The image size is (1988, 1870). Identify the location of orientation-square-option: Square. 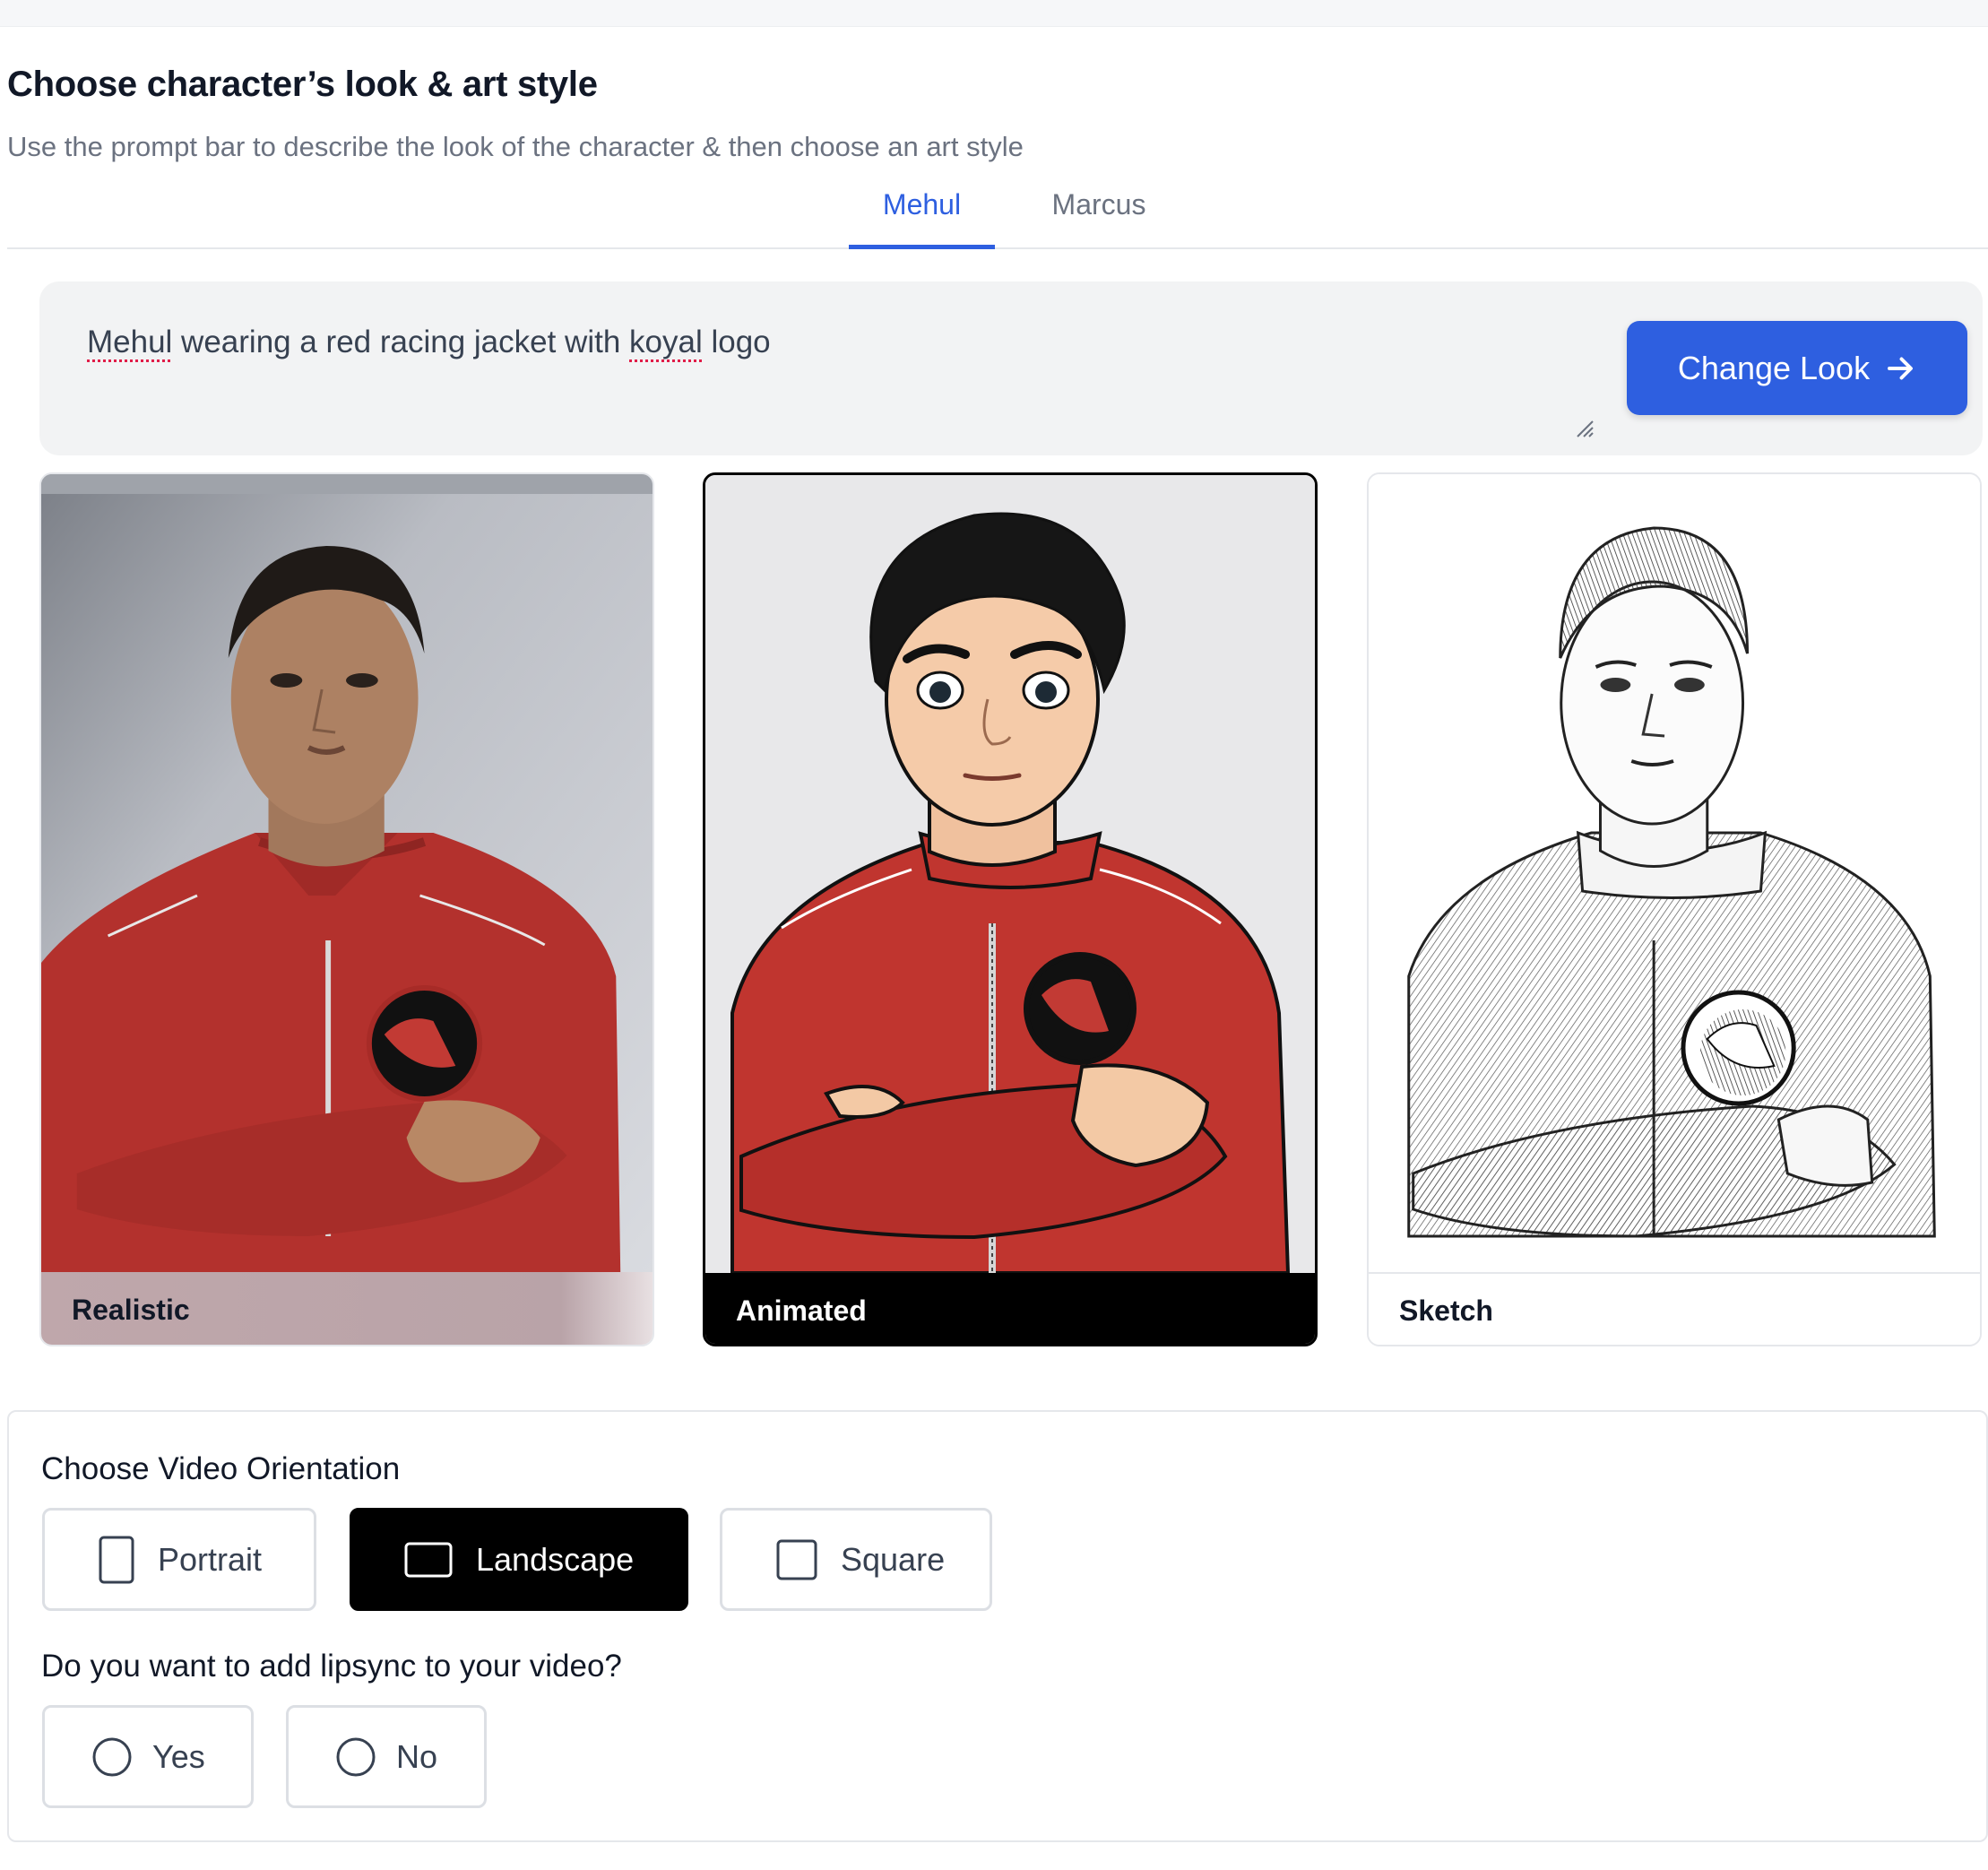
(856, 1559).